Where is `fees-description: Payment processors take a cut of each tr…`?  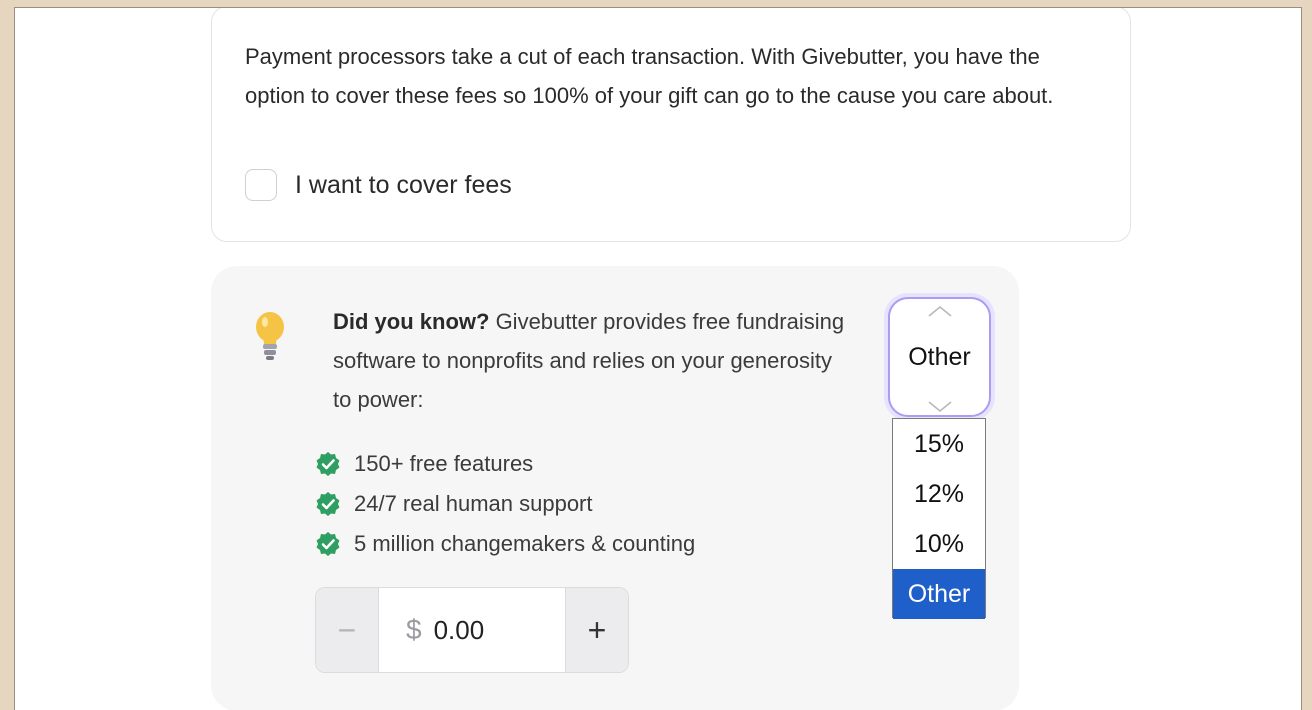
fees-description: Payment processors take a cut of each tr… is located at coordinates (649, 76).